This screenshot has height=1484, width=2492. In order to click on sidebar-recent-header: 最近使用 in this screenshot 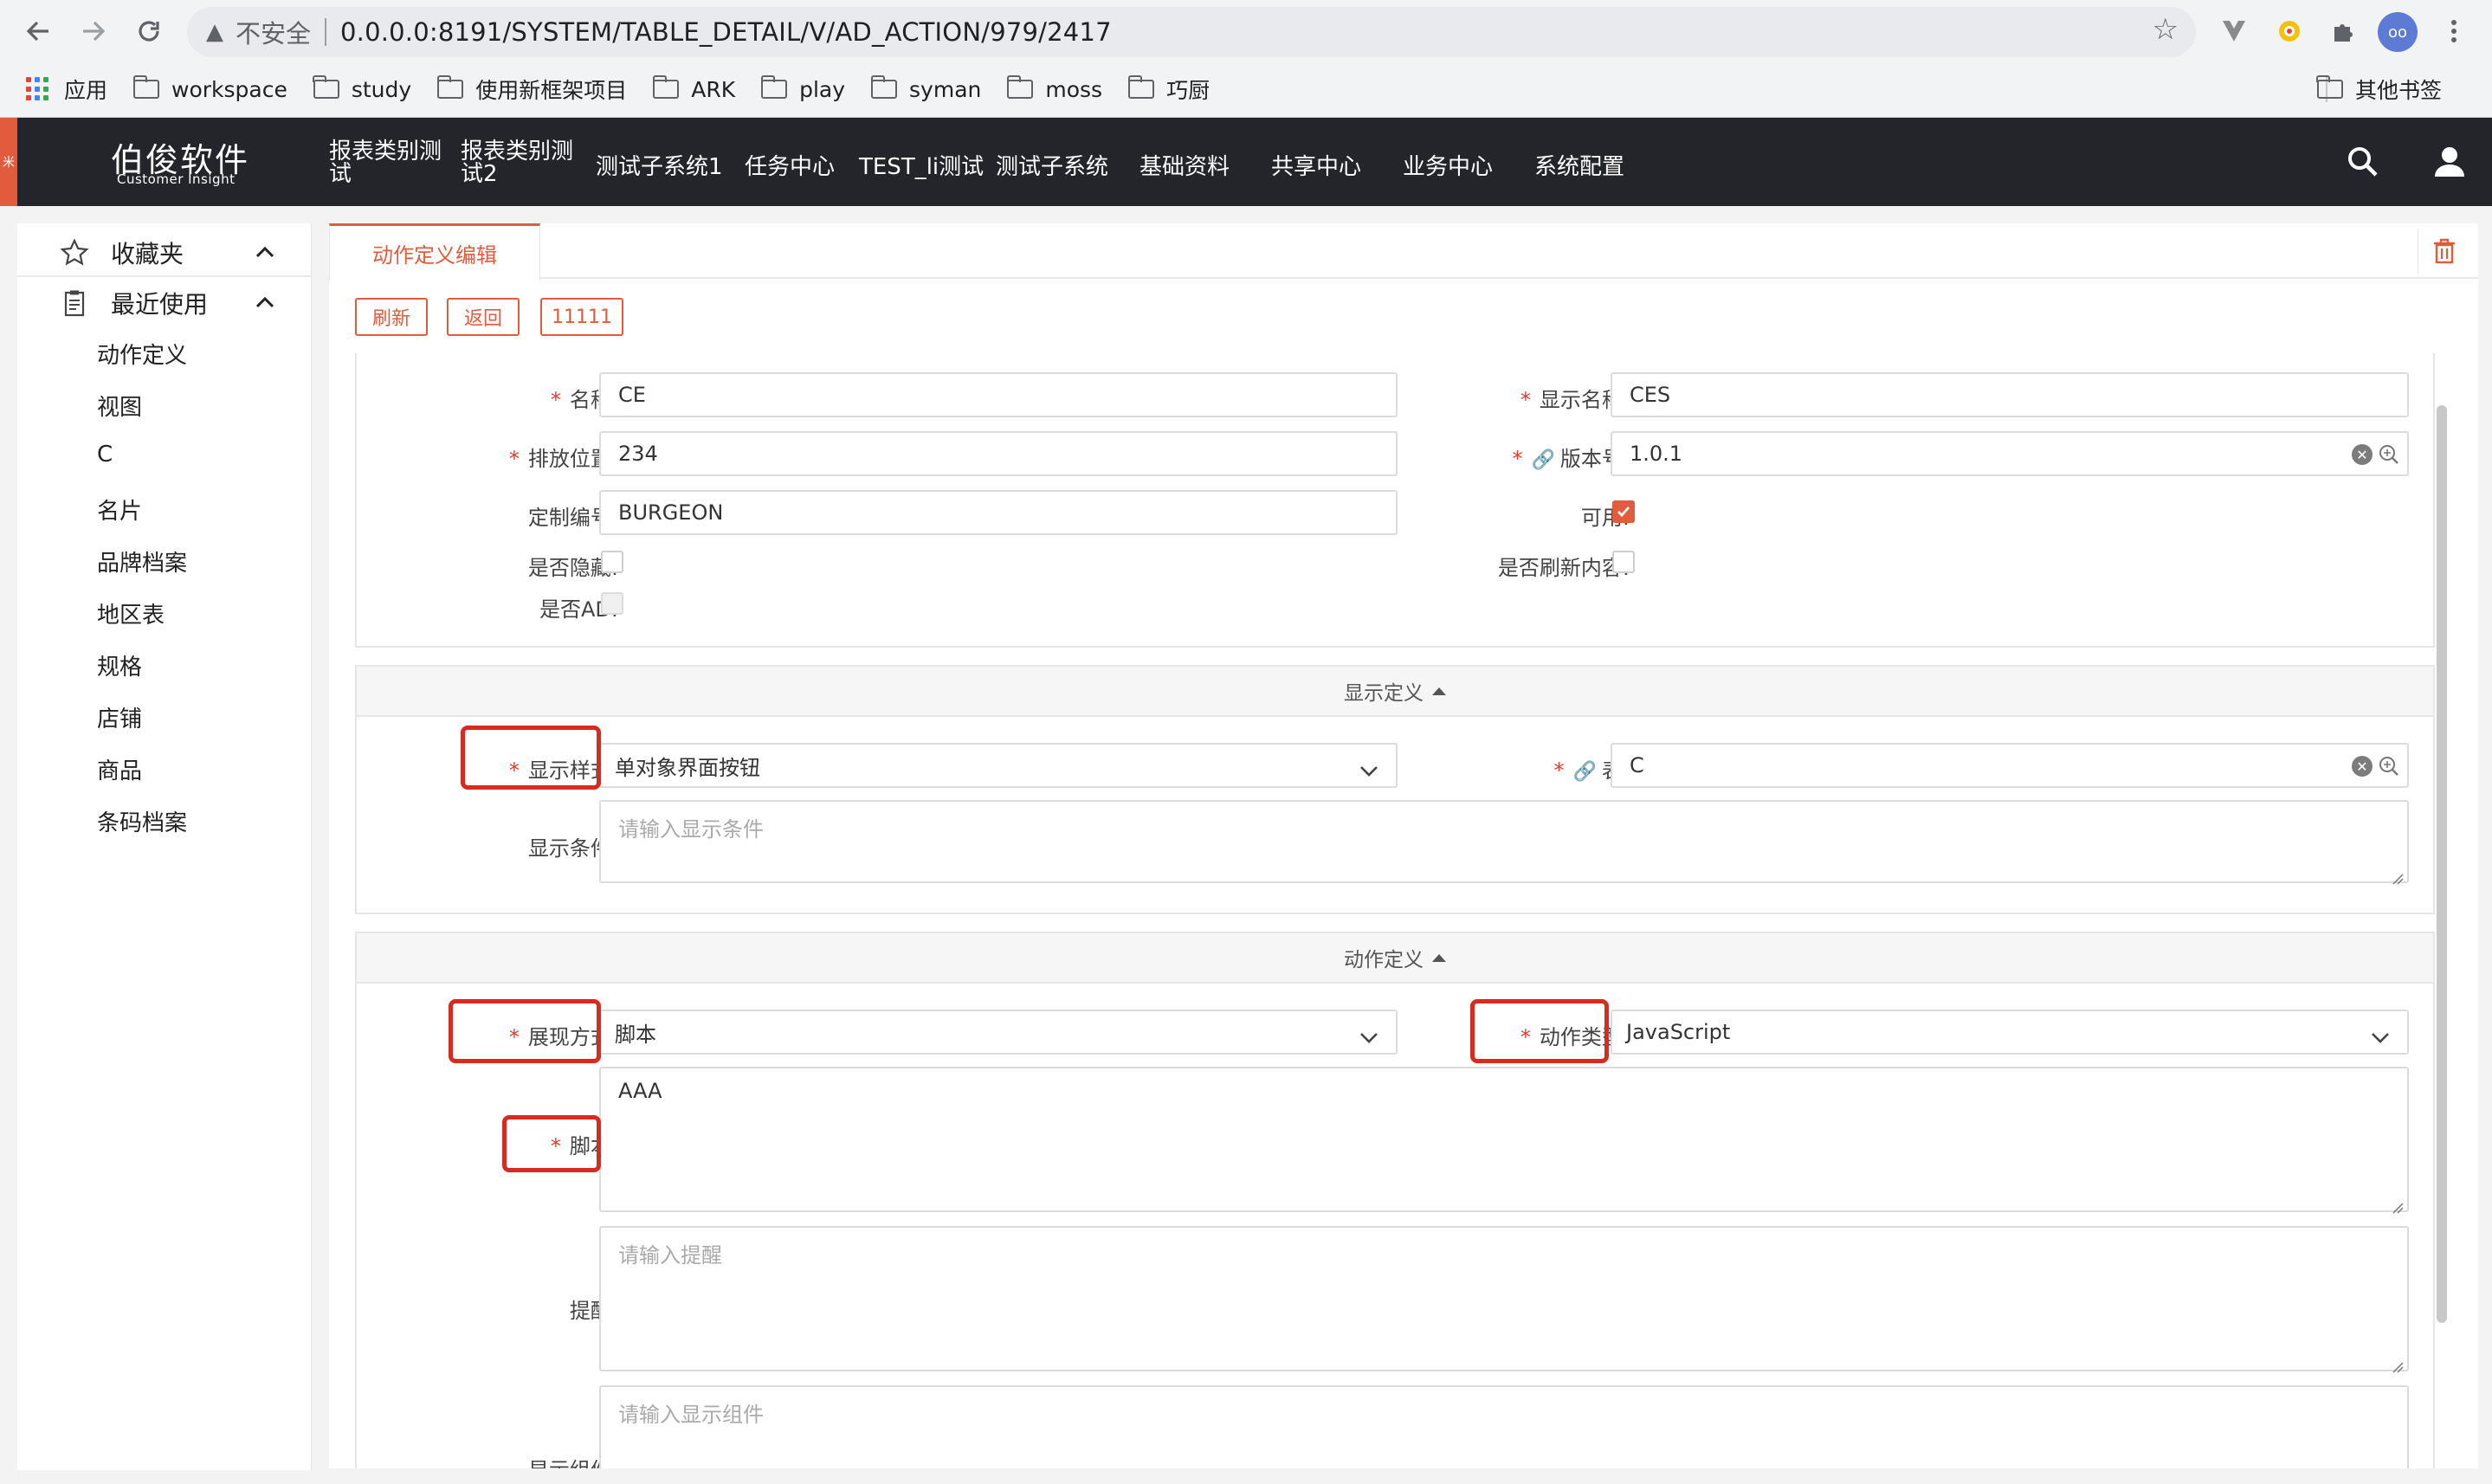, I will do `click(164, 303)`.